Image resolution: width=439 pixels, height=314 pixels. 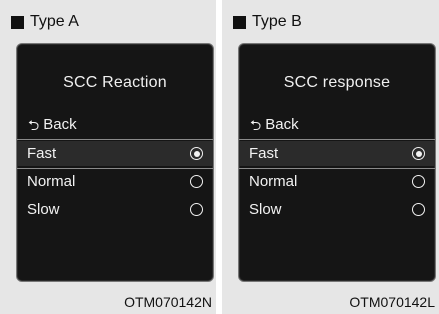 What do you see at coordinates (392, 302) in the screenshot?
I see `figure-code: OTM070142L` at bounding box center [392, 302].